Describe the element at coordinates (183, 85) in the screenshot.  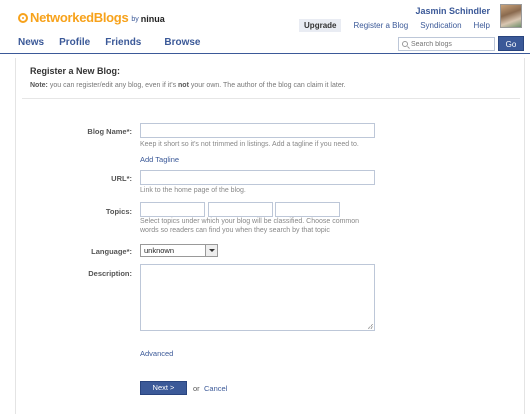
I see `note-emphasis: not` at that location.